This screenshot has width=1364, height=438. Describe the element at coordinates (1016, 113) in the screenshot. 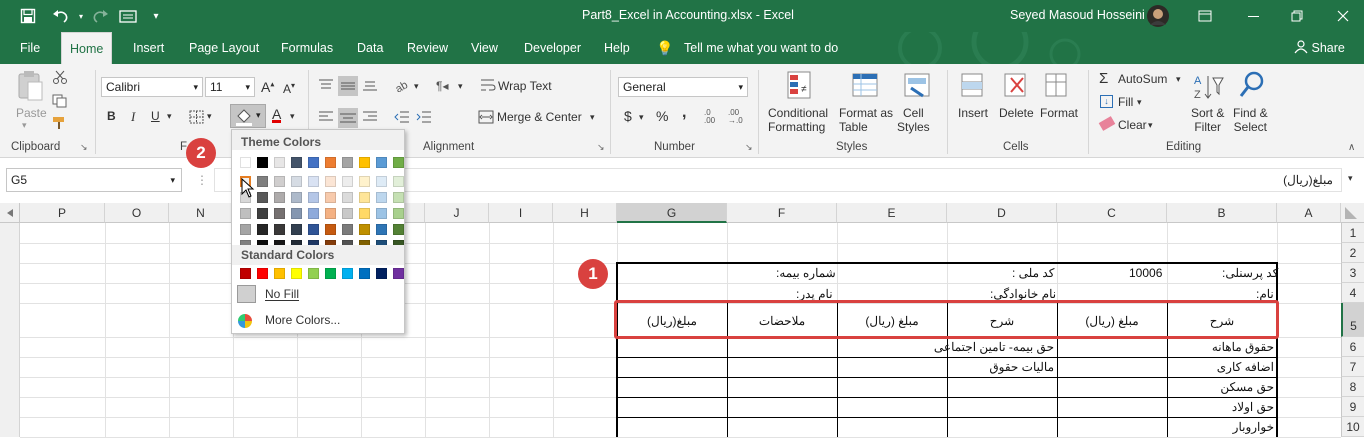

I see `delete-cells-button: Delete` at that location.